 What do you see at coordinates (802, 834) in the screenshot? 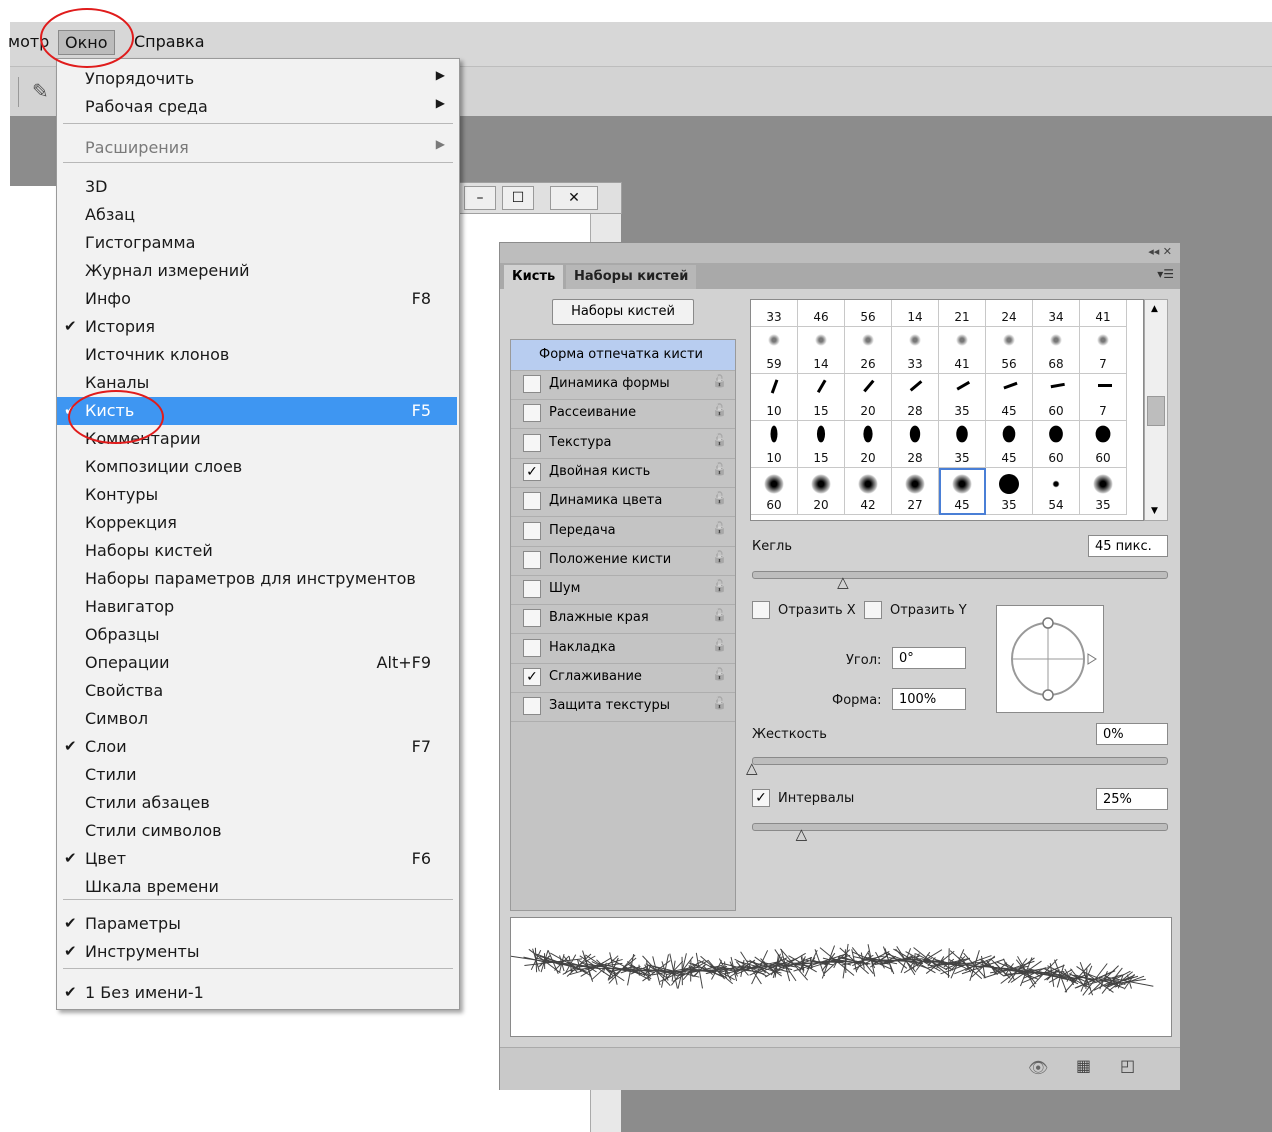
I see `spacing-slider-thumb: △` at bounding box center [802, 834].